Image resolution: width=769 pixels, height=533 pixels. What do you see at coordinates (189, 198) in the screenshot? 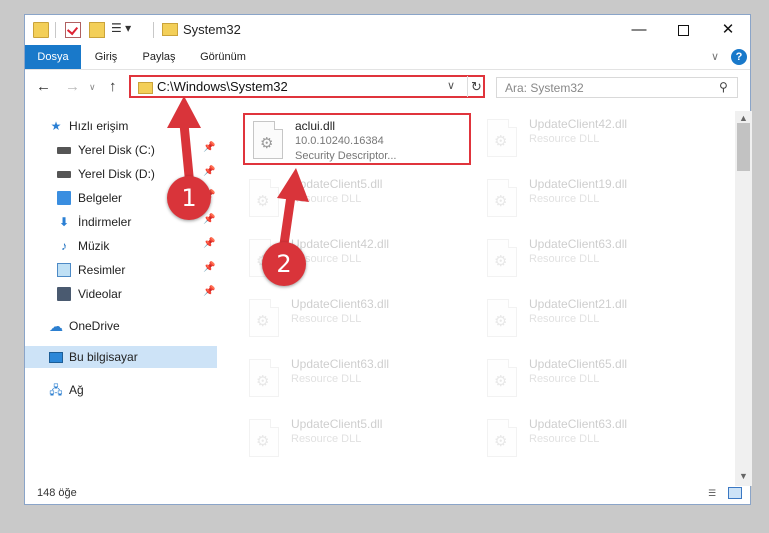
I see `annotation-marker-1: 1` at bounding box center [189, 198].